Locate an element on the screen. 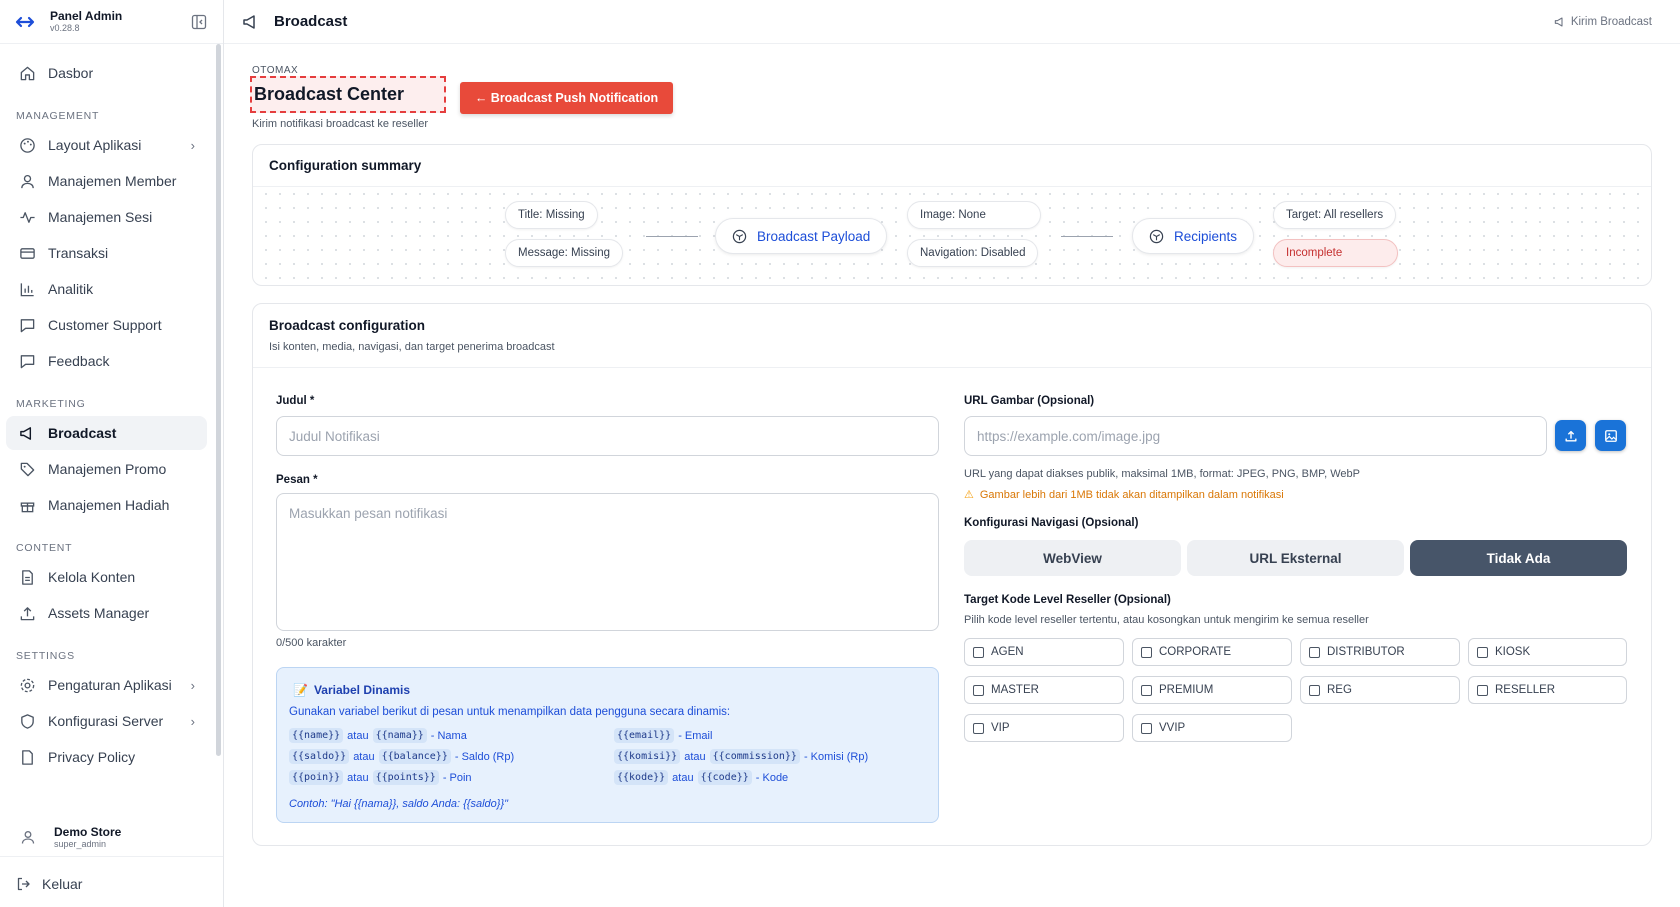 The image size is (1680, 907). variable-desc: - Poin is located at coordinates (457, 777).